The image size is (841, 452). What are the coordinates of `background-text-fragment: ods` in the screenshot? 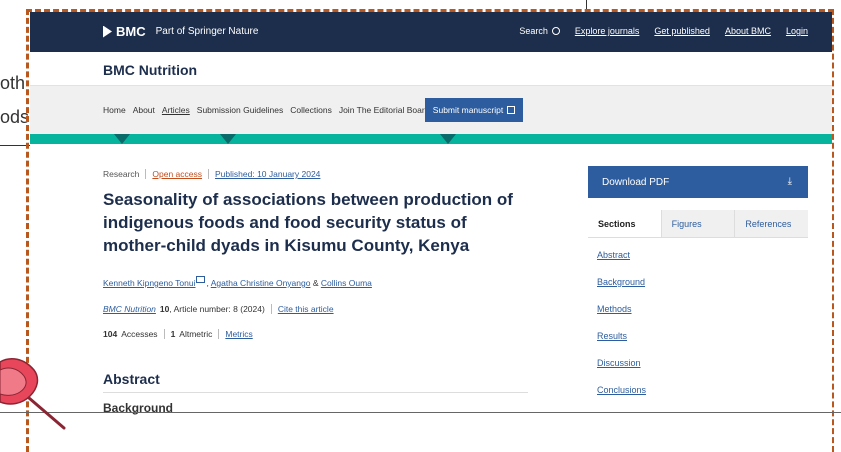 It's located at (15, 117).